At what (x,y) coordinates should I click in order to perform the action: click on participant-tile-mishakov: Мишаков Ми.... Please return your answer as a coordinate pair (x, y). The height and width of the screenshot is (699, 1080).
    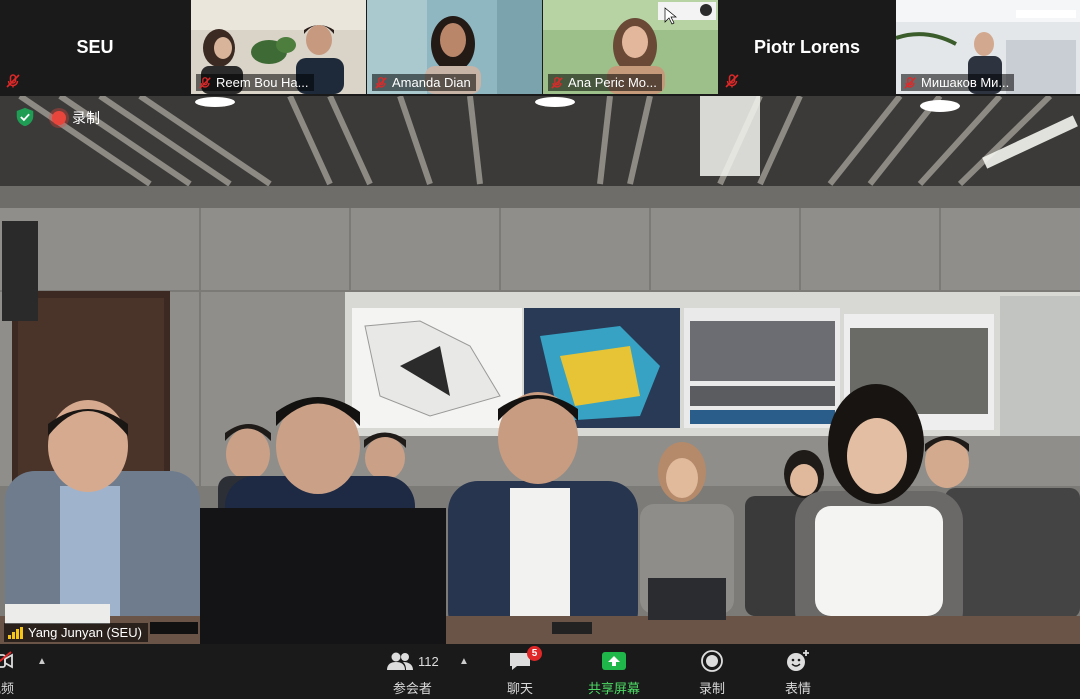
    Looking at the image, I should click on (988, 47).